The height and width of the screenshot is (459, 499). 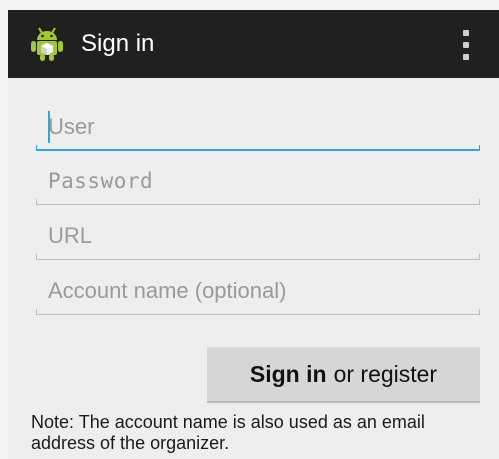 What do you see at coordinates (47, 44) in the screenshot?
I see `android-robot-icon` at bounding box center [47, 44].